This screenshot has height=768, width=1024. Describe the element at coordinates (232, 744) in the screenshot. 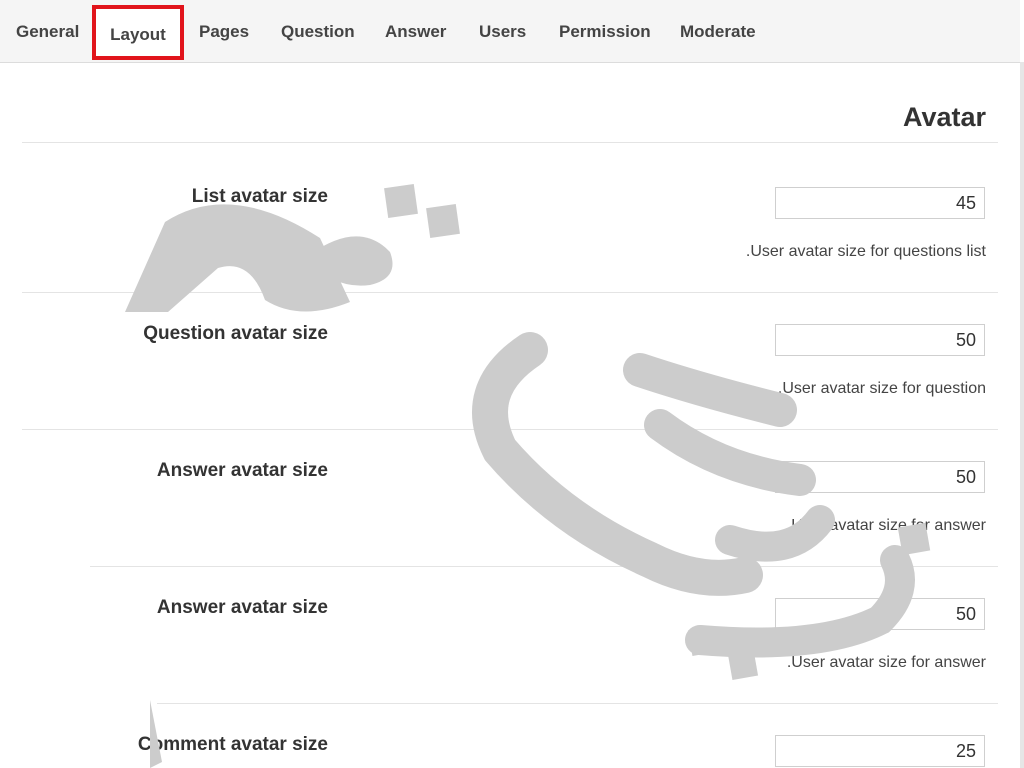

I see `field-label-comment-avatar-size: Comment avatar size` at that location.